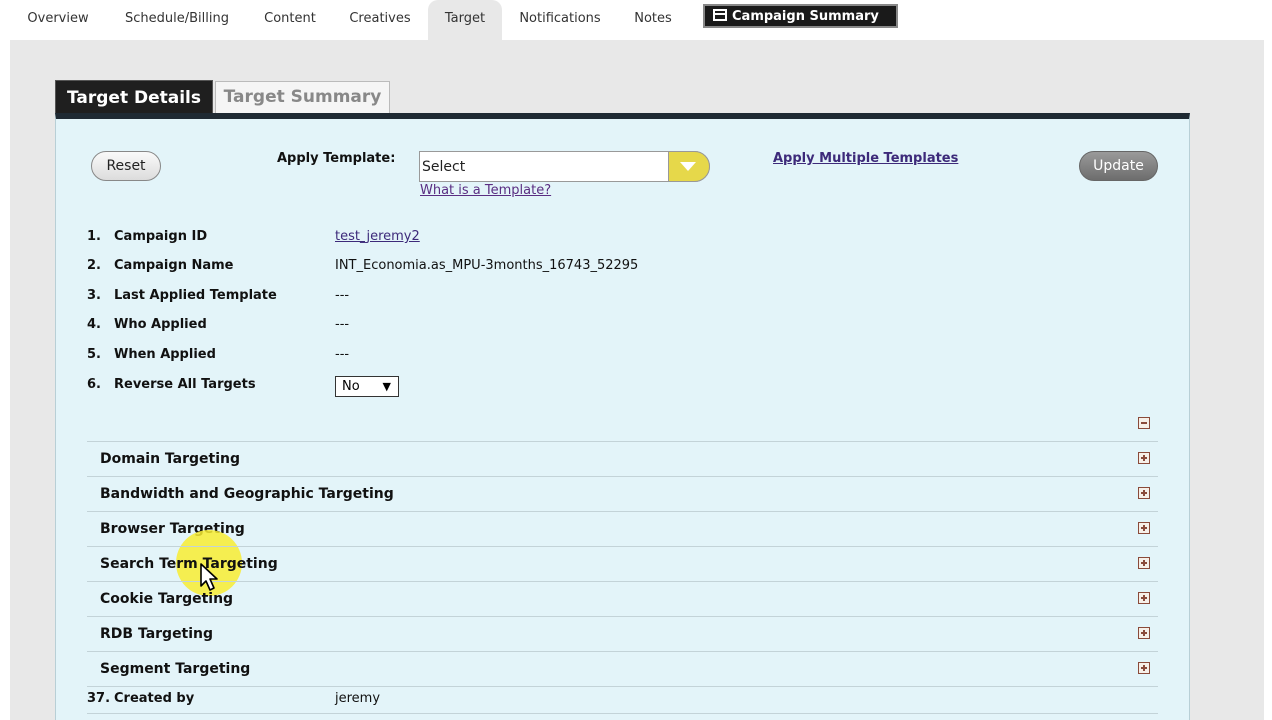 The width and height of the screenshot is (1272, 720). What do you see at coordinates (485, 190) in the screenshot?
I see `what-is-template-link: What is a Template?` at bounding box center [485, 190].